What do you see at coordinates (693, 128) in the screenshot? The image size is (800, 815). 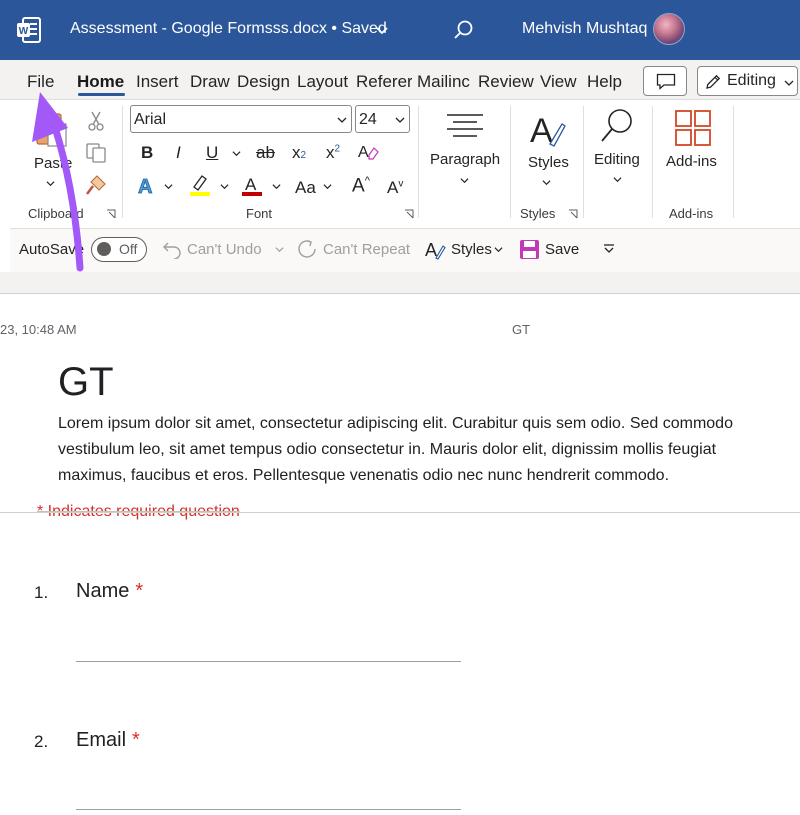 I see `add-ins-icon` at bounding box center [693, 128].